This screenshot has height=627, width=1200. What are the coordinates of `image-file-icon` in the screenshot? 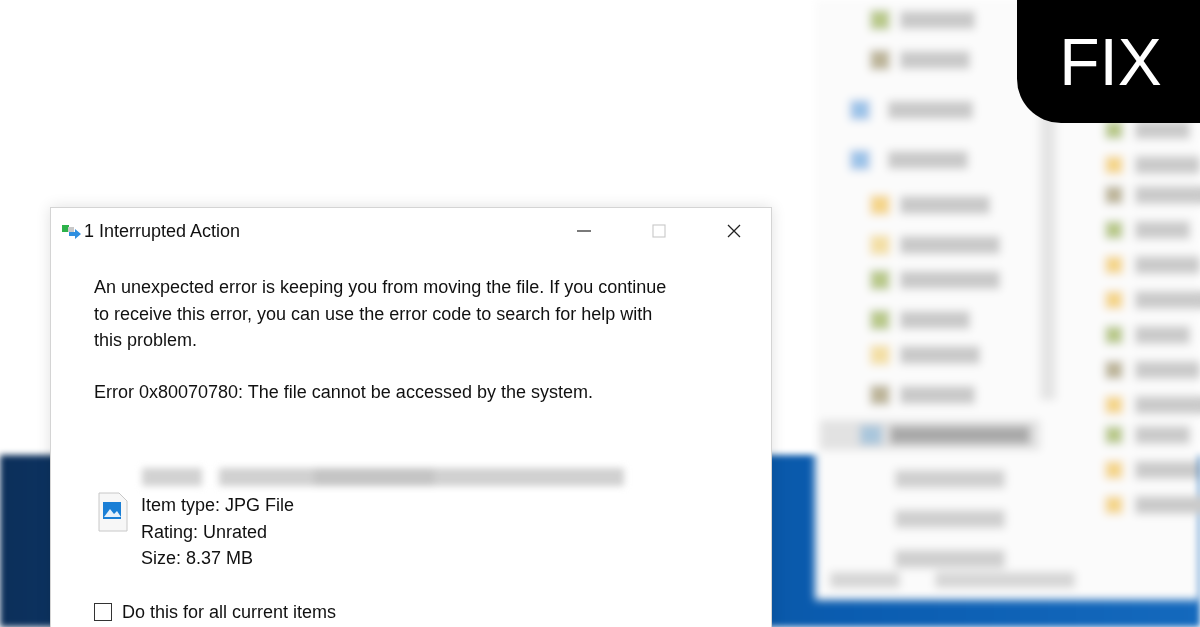 It's located at (113, 512).